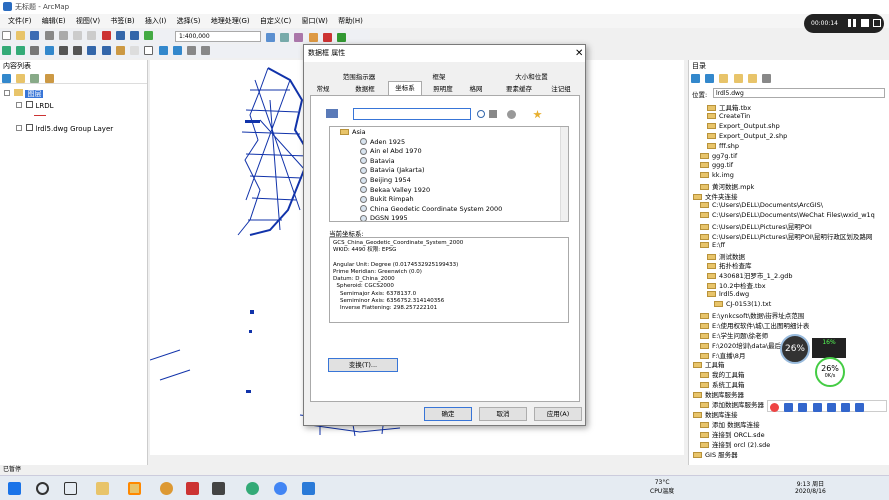  Describe the element at coordinates (35, 35) in the screenshot. I see `save-icon` at that location.